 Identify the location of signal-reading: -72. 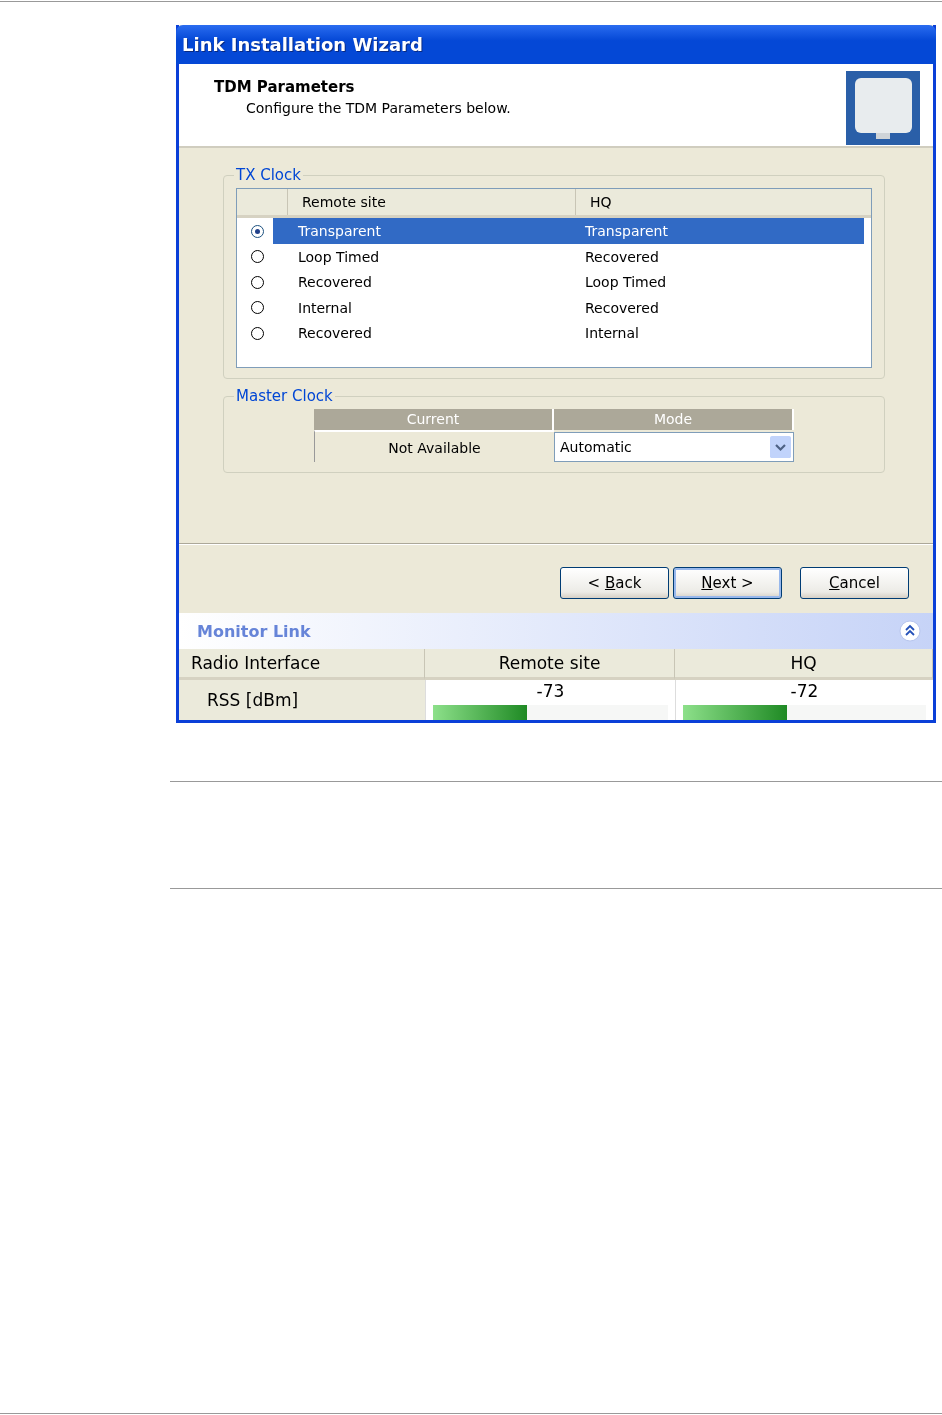
(804, 691).